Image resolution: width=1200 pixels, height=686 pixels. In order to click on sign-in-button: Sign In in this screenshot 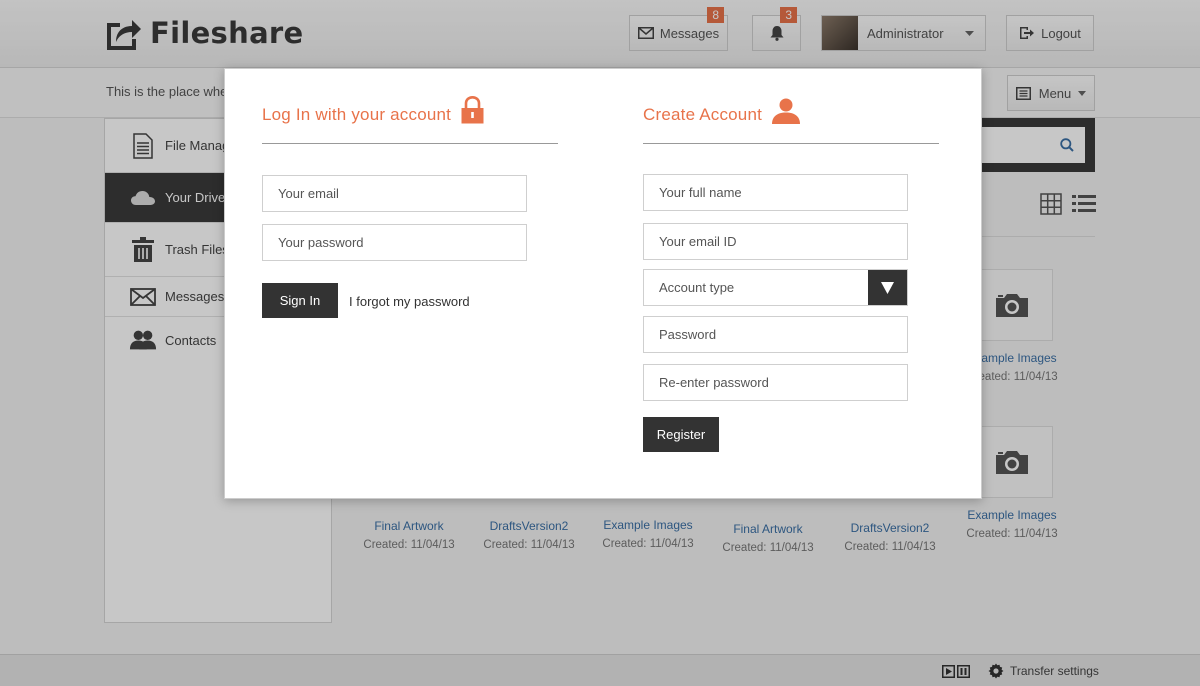, I will do `click(300, 300)`.